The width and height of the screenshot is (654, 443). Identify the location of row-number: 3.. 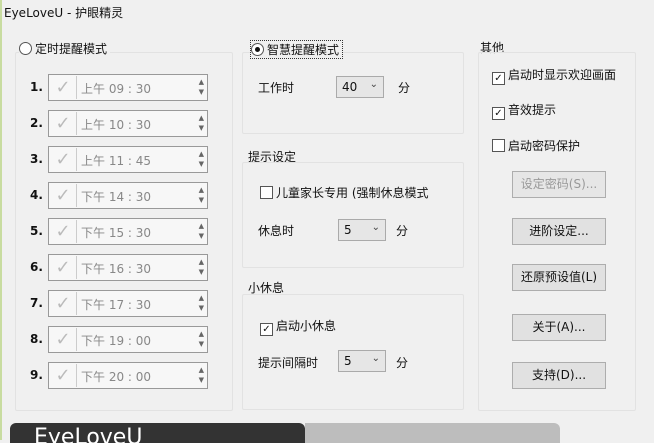
(36, 159).